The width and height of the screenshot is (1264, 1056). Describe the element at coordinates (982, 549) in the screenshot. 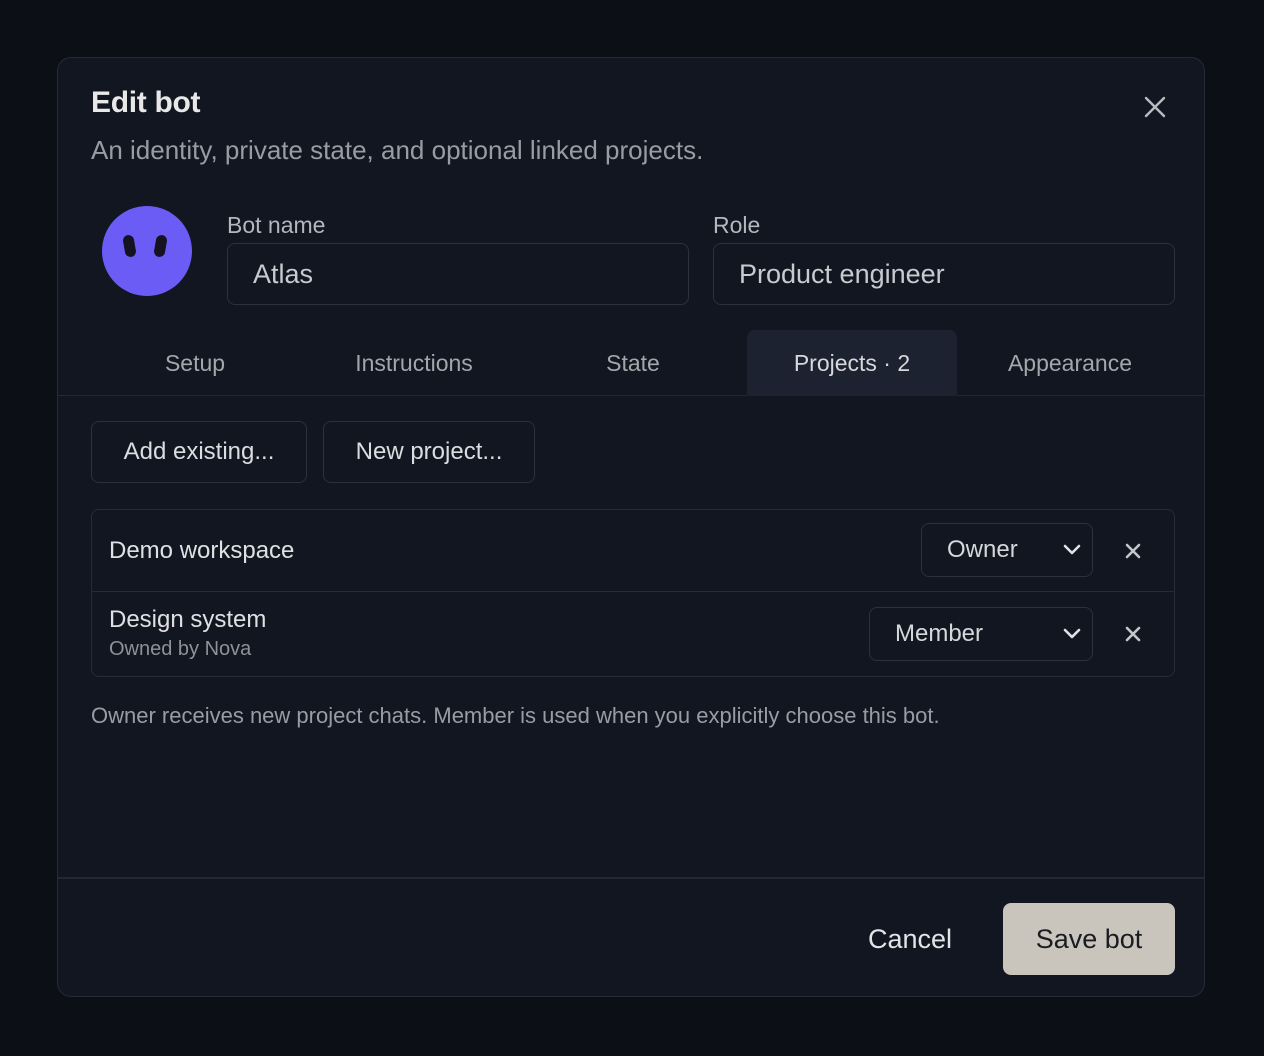

I see `role-select-value: Owner` at that location.